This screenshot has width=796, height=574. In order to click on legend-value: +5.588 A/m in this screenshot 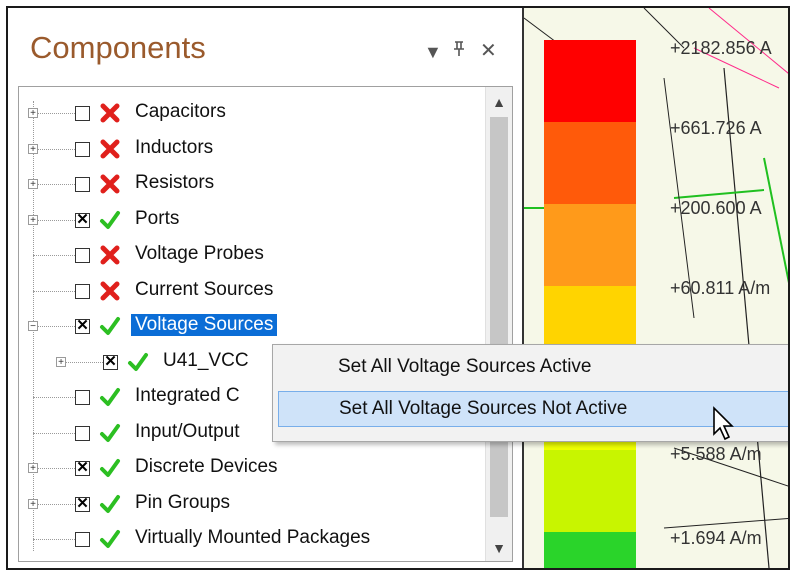, I will do `click(716, 454)`.